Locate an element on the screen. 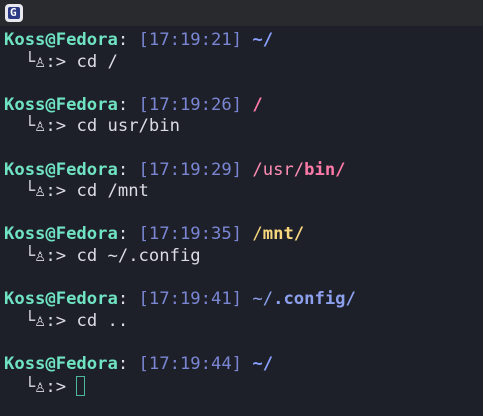 The image size is (483, 416). command-text: cd / is located at coordinates (97, 61).